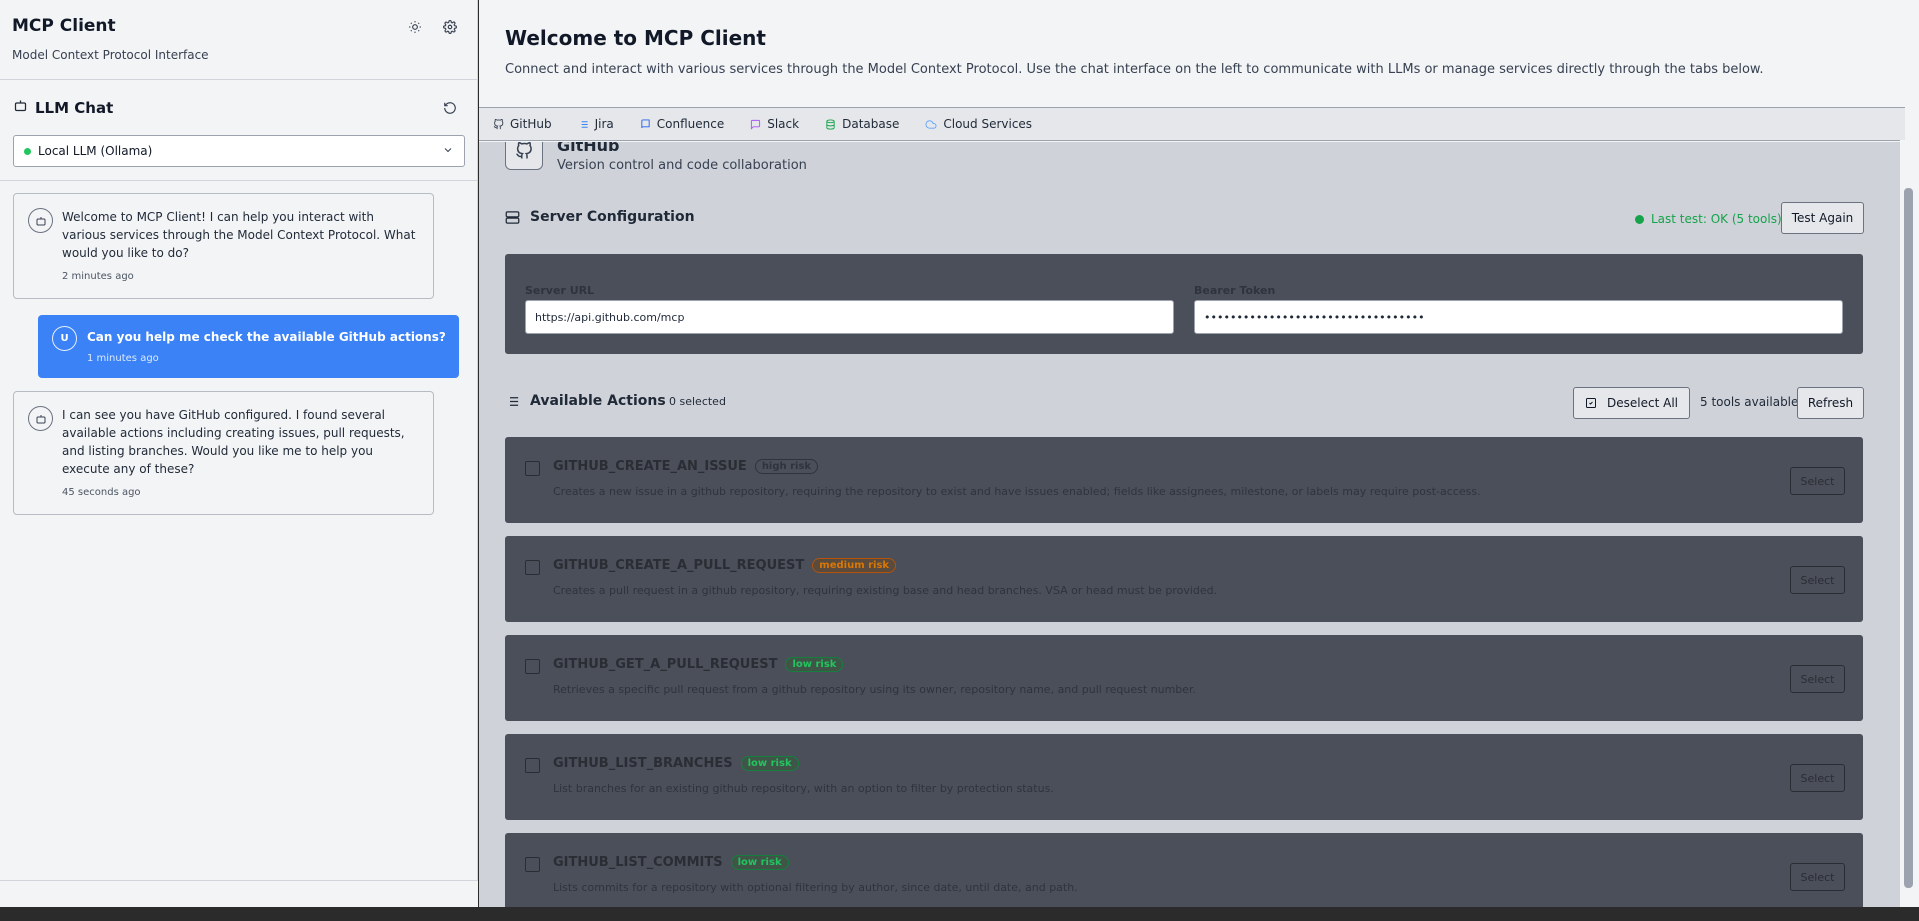  I want to click on action-name: GITHUB_LIST_COMMITS, so click(638, 862).